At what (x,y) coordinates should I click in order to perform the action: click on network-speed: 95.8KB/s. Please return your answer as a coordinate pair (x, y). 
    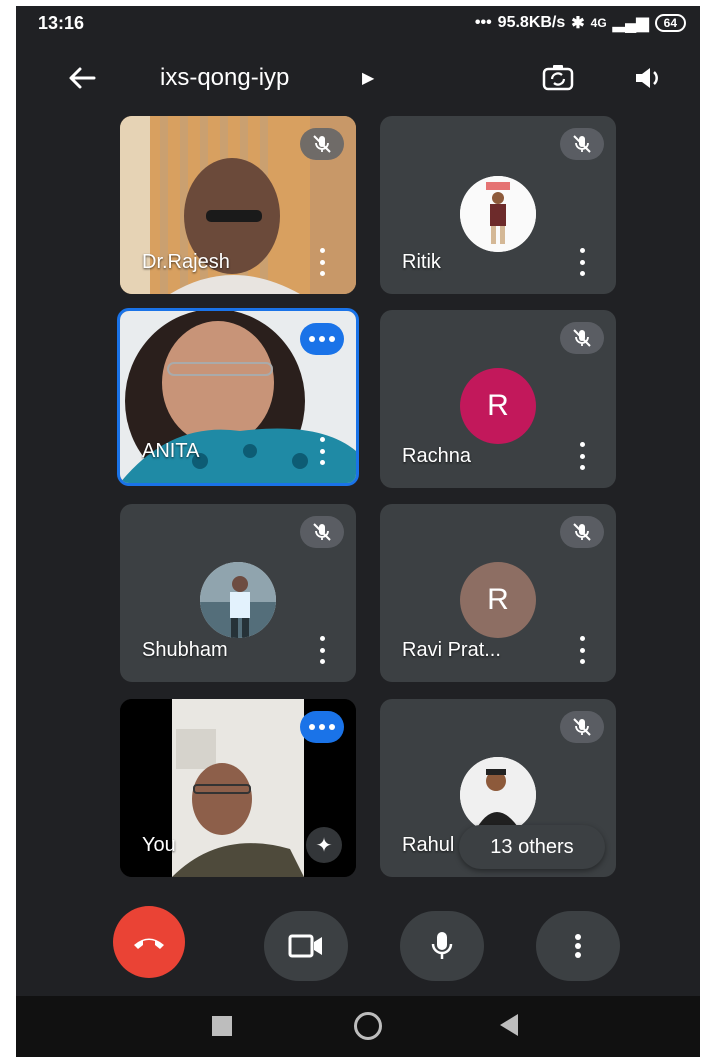
    Looking at the image, I should click on (531, 22).